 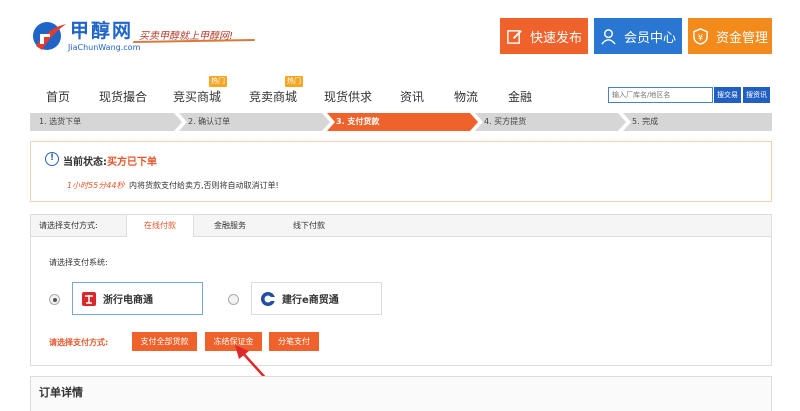 What do you see at coordinates (514, 36) in the screenshot?
I see `edit-icon` at bounding box center [514, 36].